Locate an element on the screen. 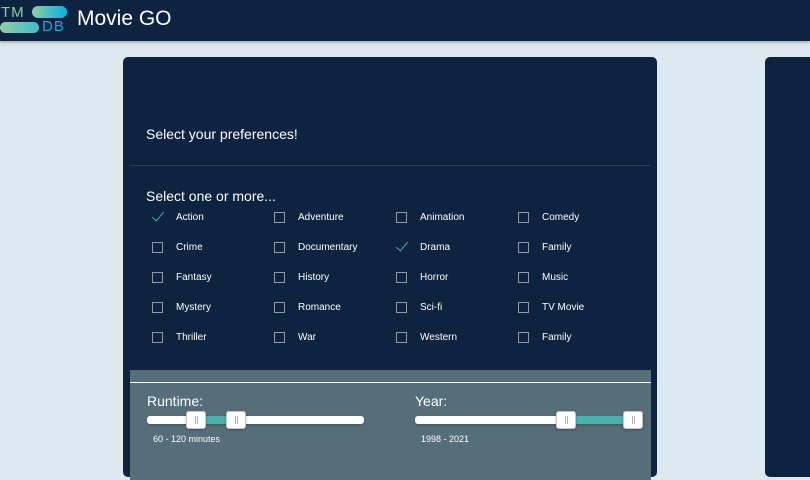  divider is located at coordinates (390, 165).